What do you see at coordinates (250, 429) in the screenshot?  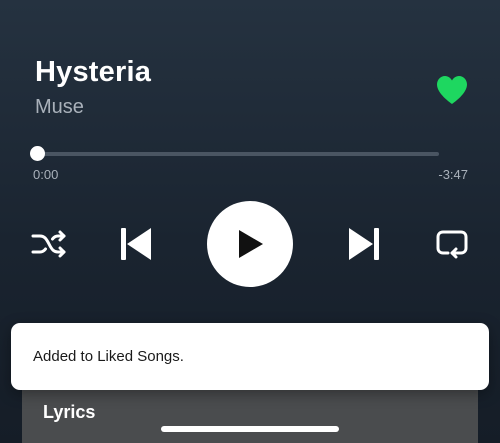 I see `home-indicator` at bounding box center [250, 429].